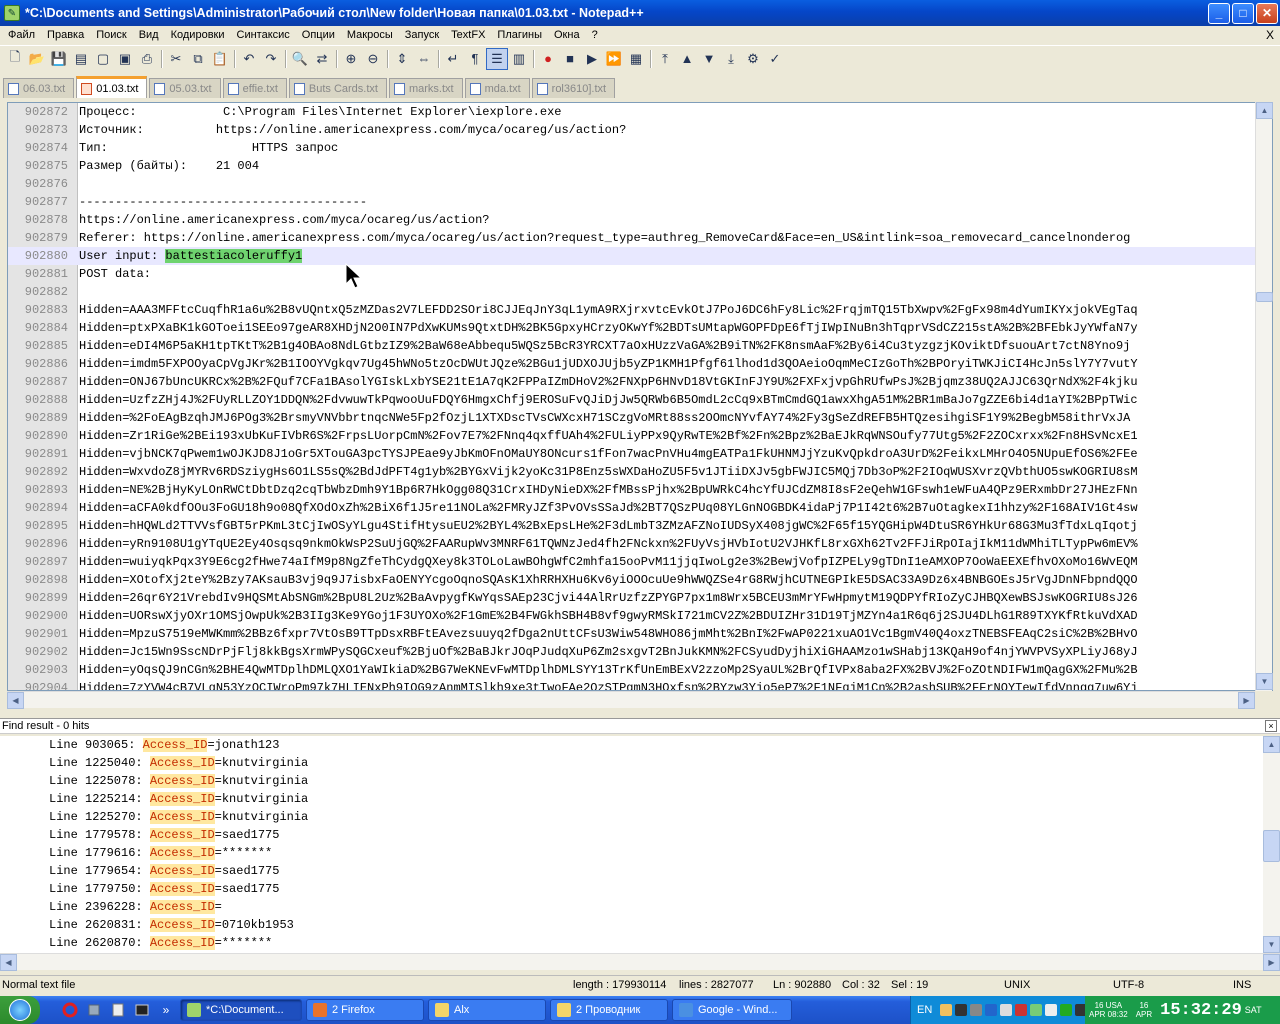 This screenshot has height=1024, width=1280. I want to click on cut-icon: ✂, so click(176, 59).